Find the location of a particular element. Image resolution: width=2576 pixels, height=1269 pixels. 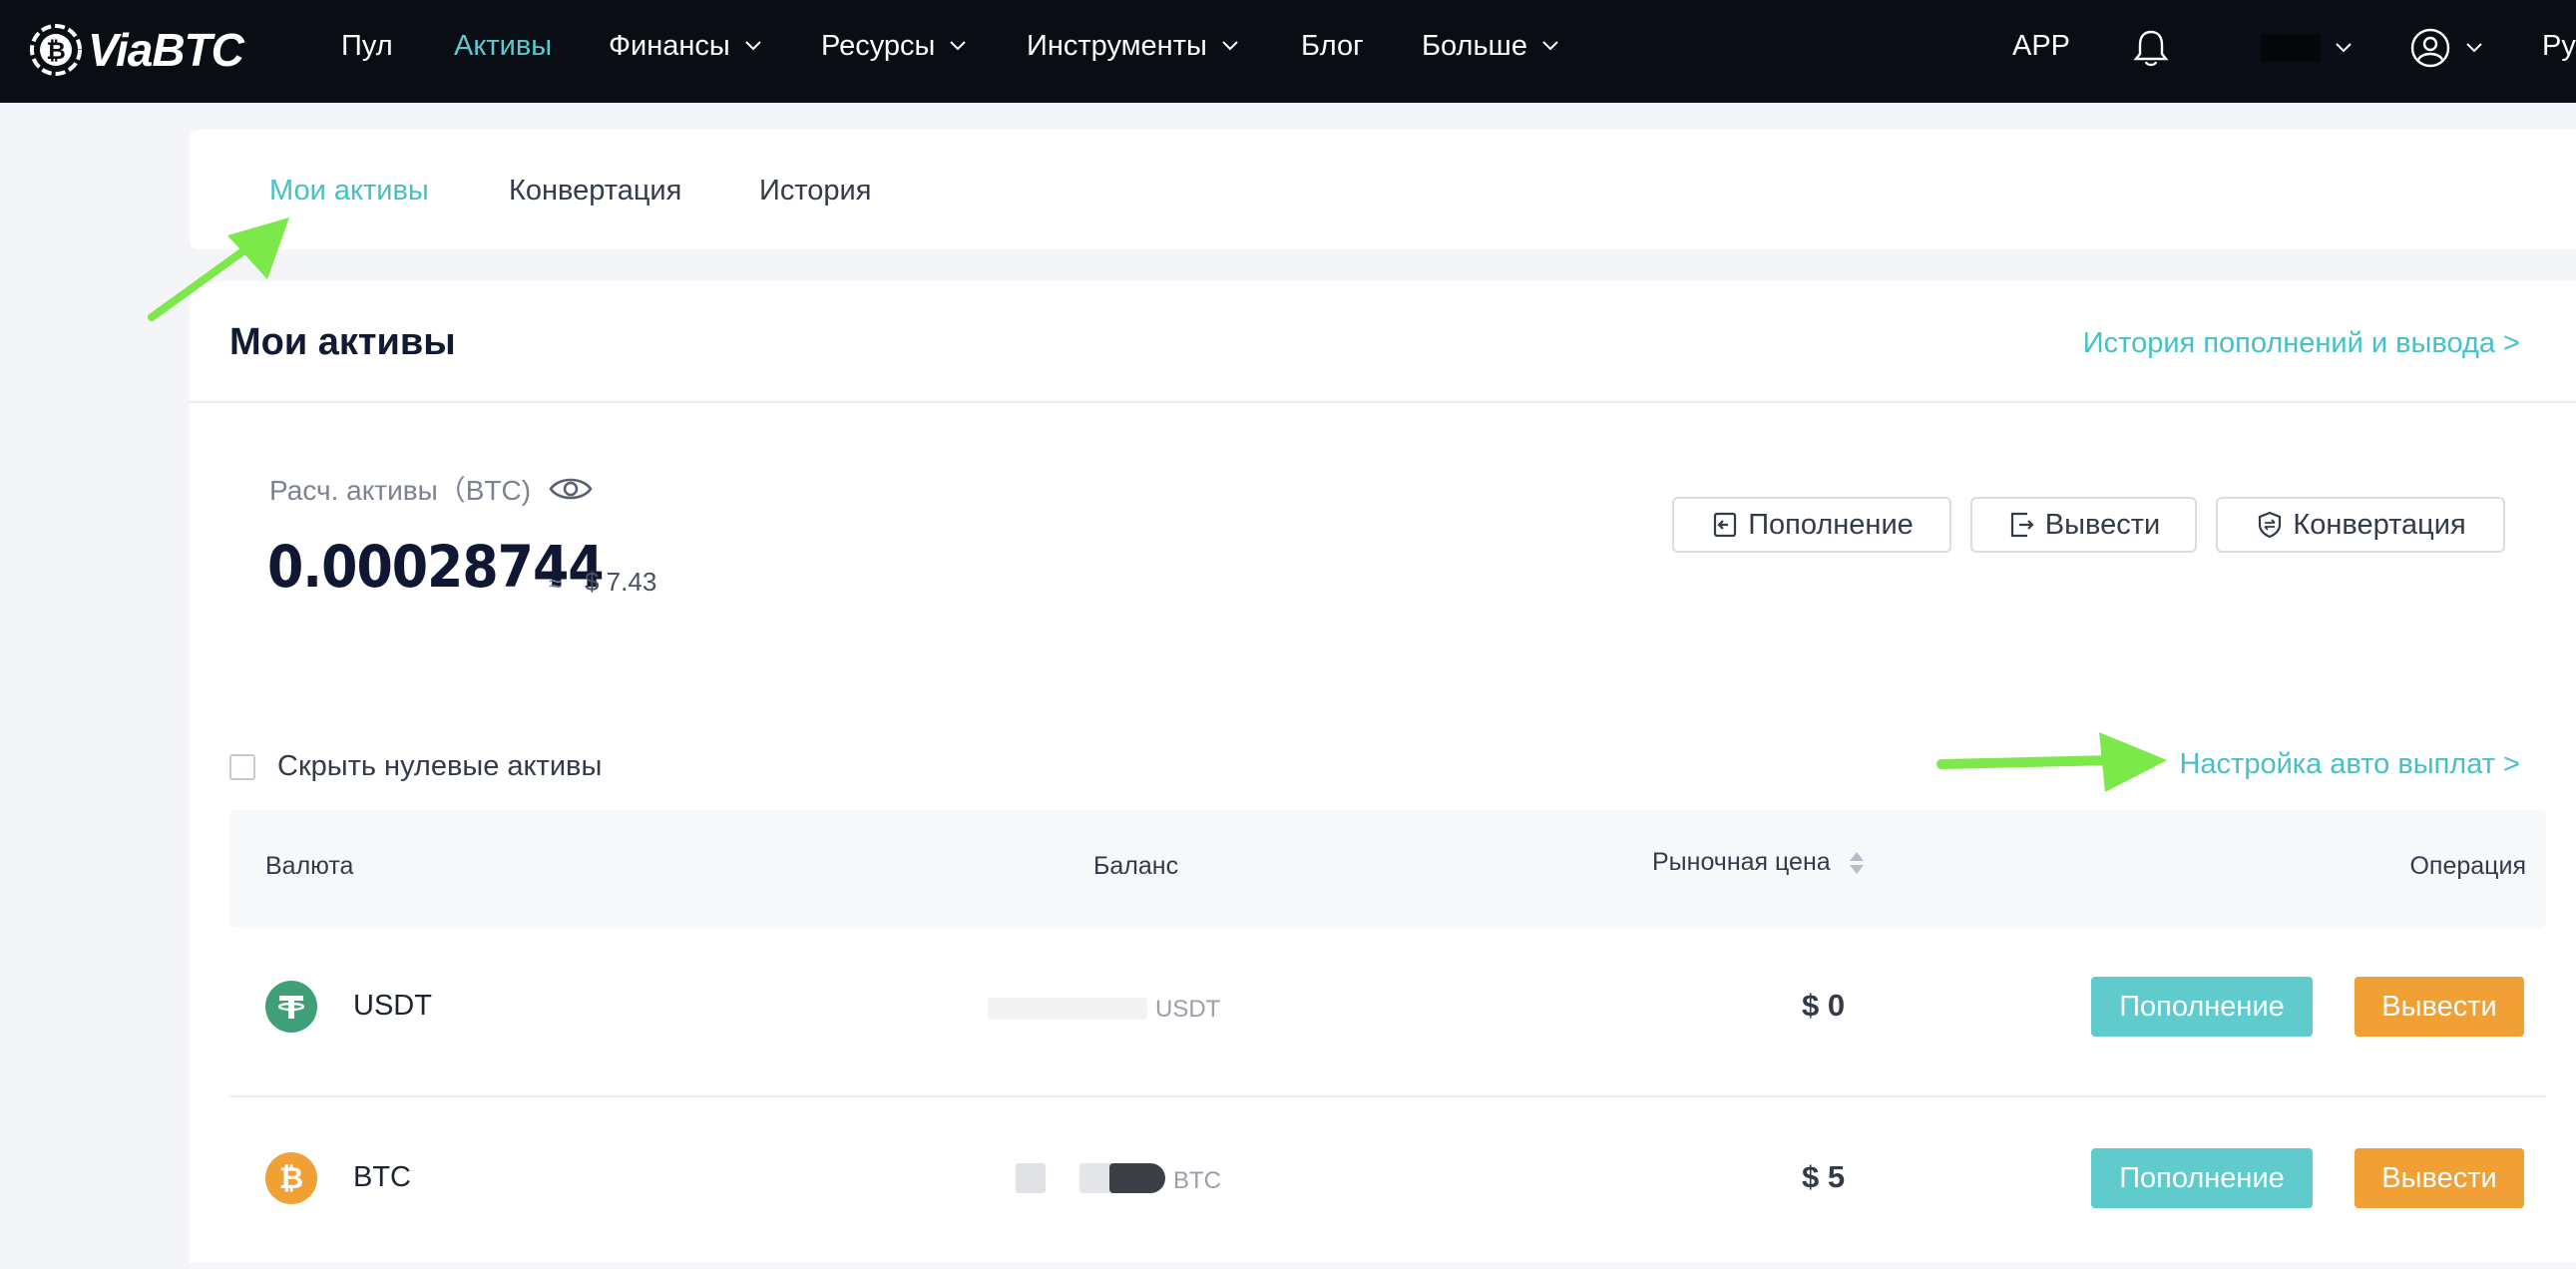

balance-unit: BTC is located at coordinates (1197, 1180).